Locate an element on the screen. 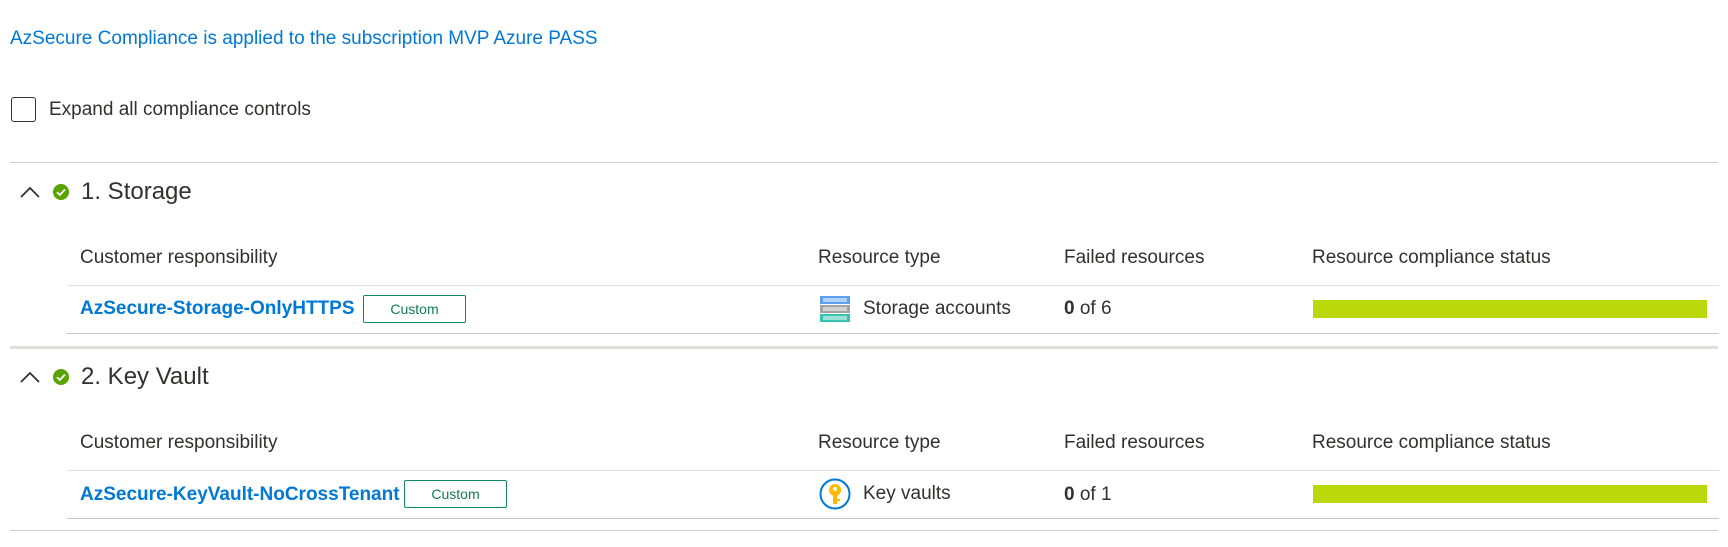 This screenshot has width=1728, height=547. expand-all-checkbox is located at coordinates (23, 109).